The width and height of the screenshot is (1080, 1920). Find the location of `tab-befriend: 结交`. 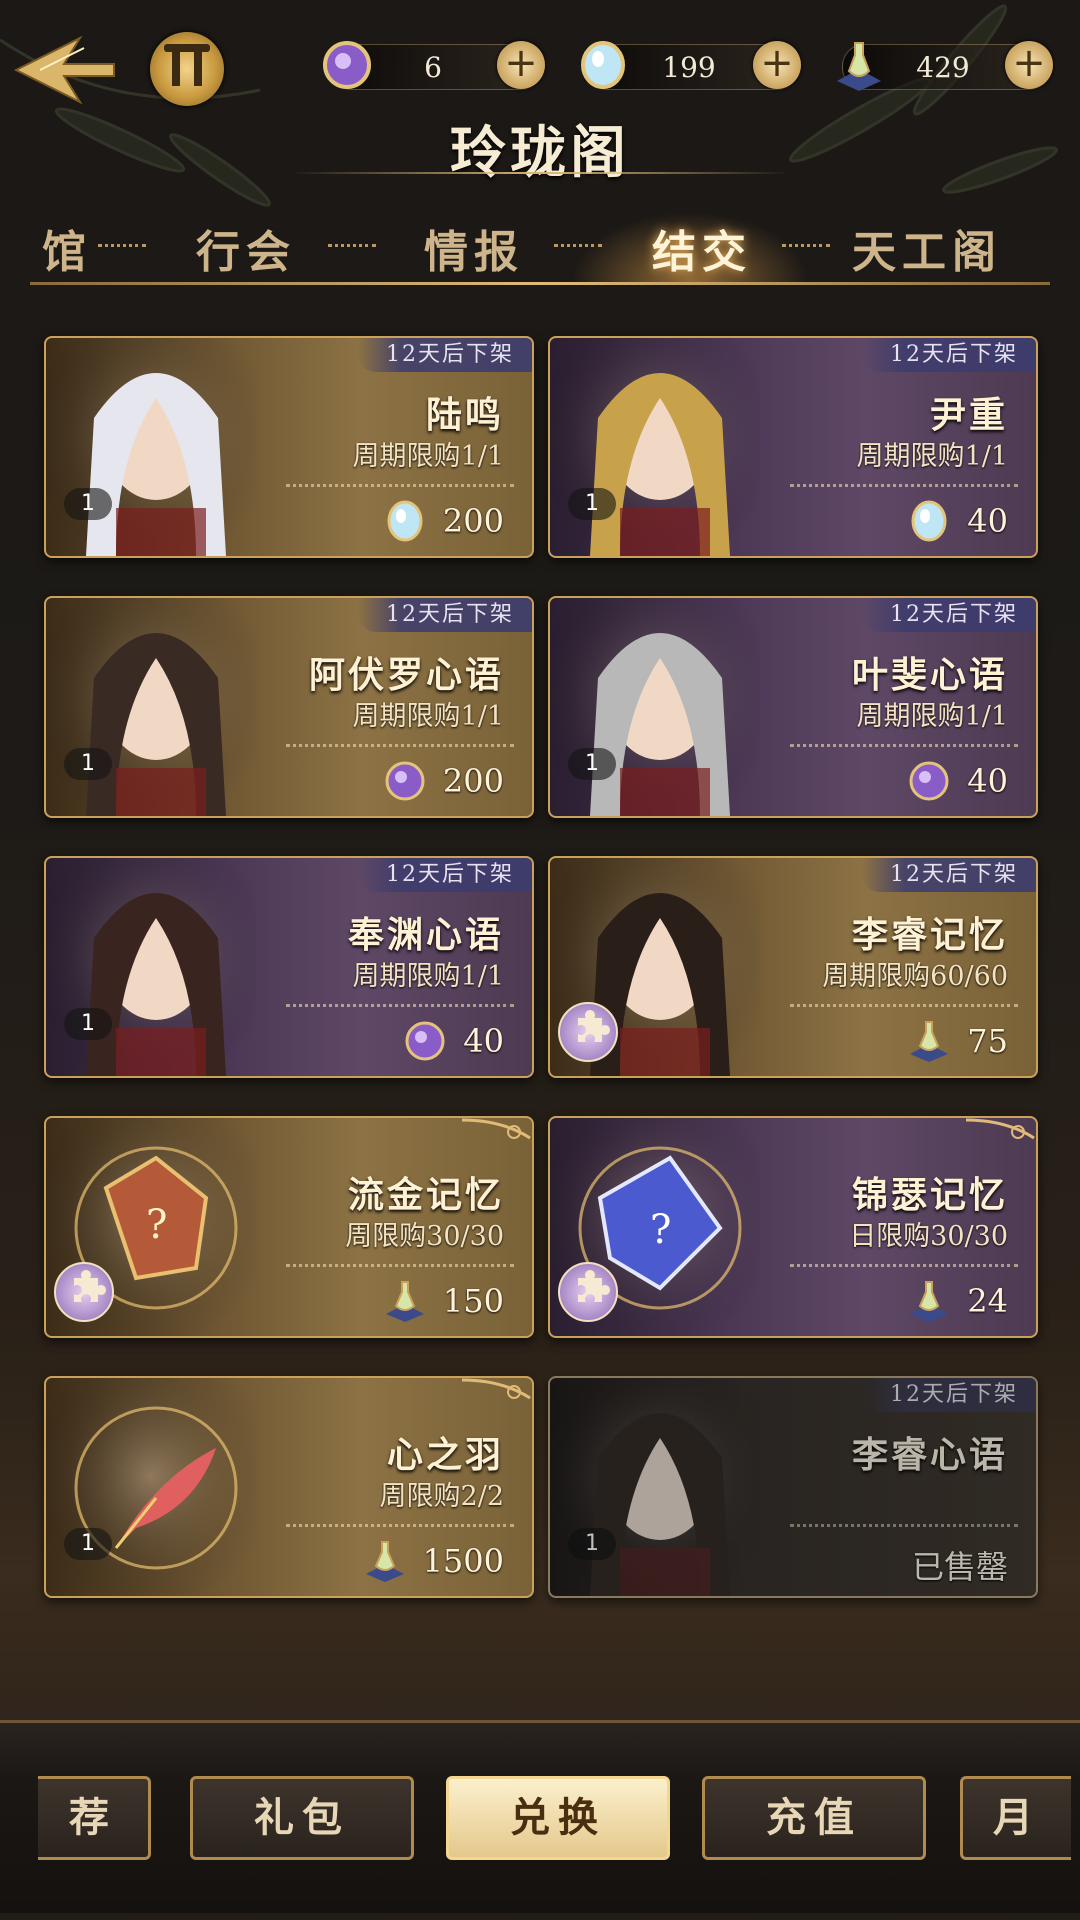

tab-befriend: 结交 is located at coordinates (702, 248).